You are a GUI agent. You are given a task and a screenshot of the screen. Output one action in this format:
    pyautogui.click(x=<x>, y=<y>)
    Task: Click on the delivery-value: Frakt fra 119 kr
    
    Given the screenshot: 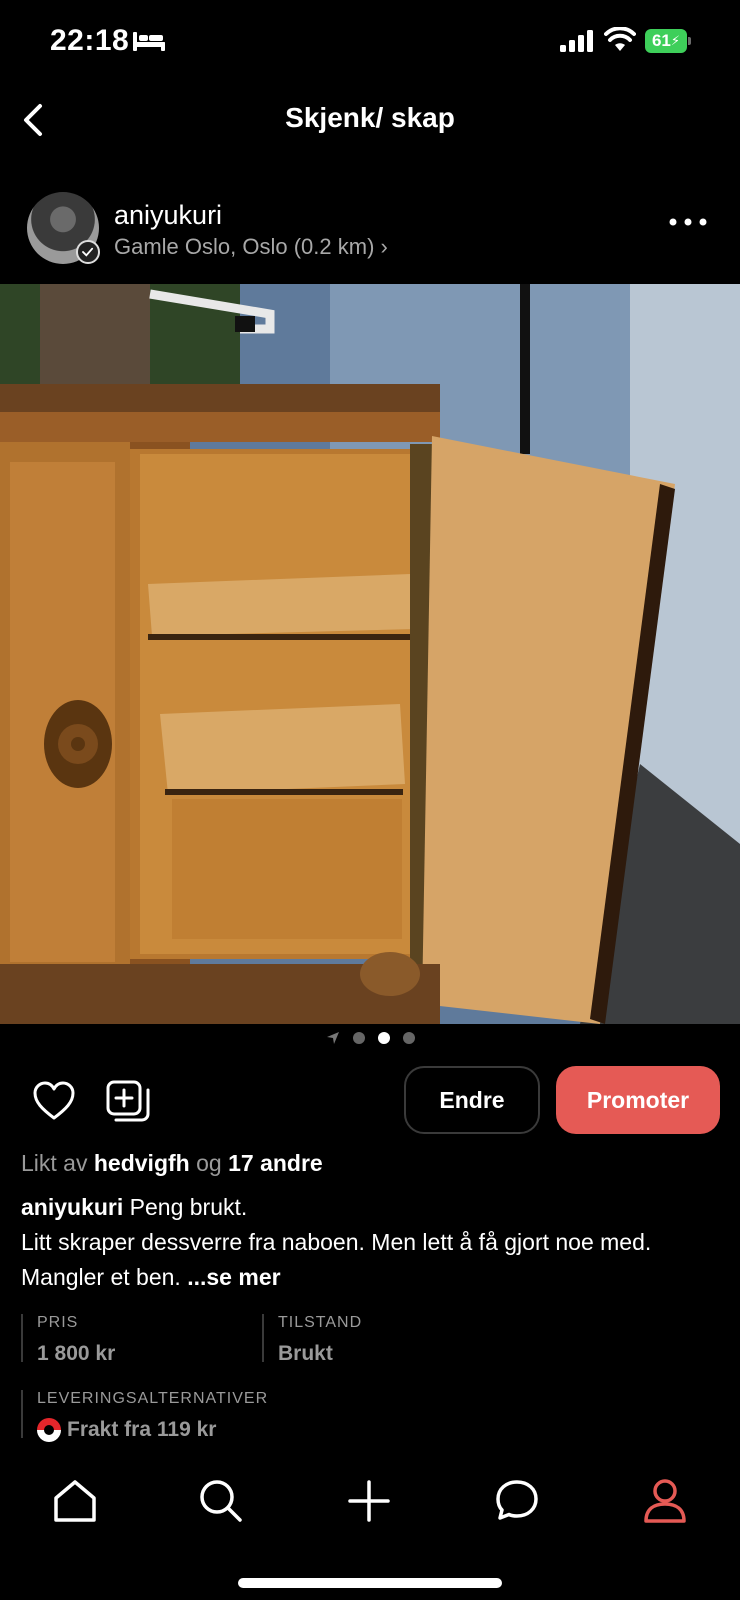 What is the action you would take?
    pyautogui.click(x=142, y=1429)
    